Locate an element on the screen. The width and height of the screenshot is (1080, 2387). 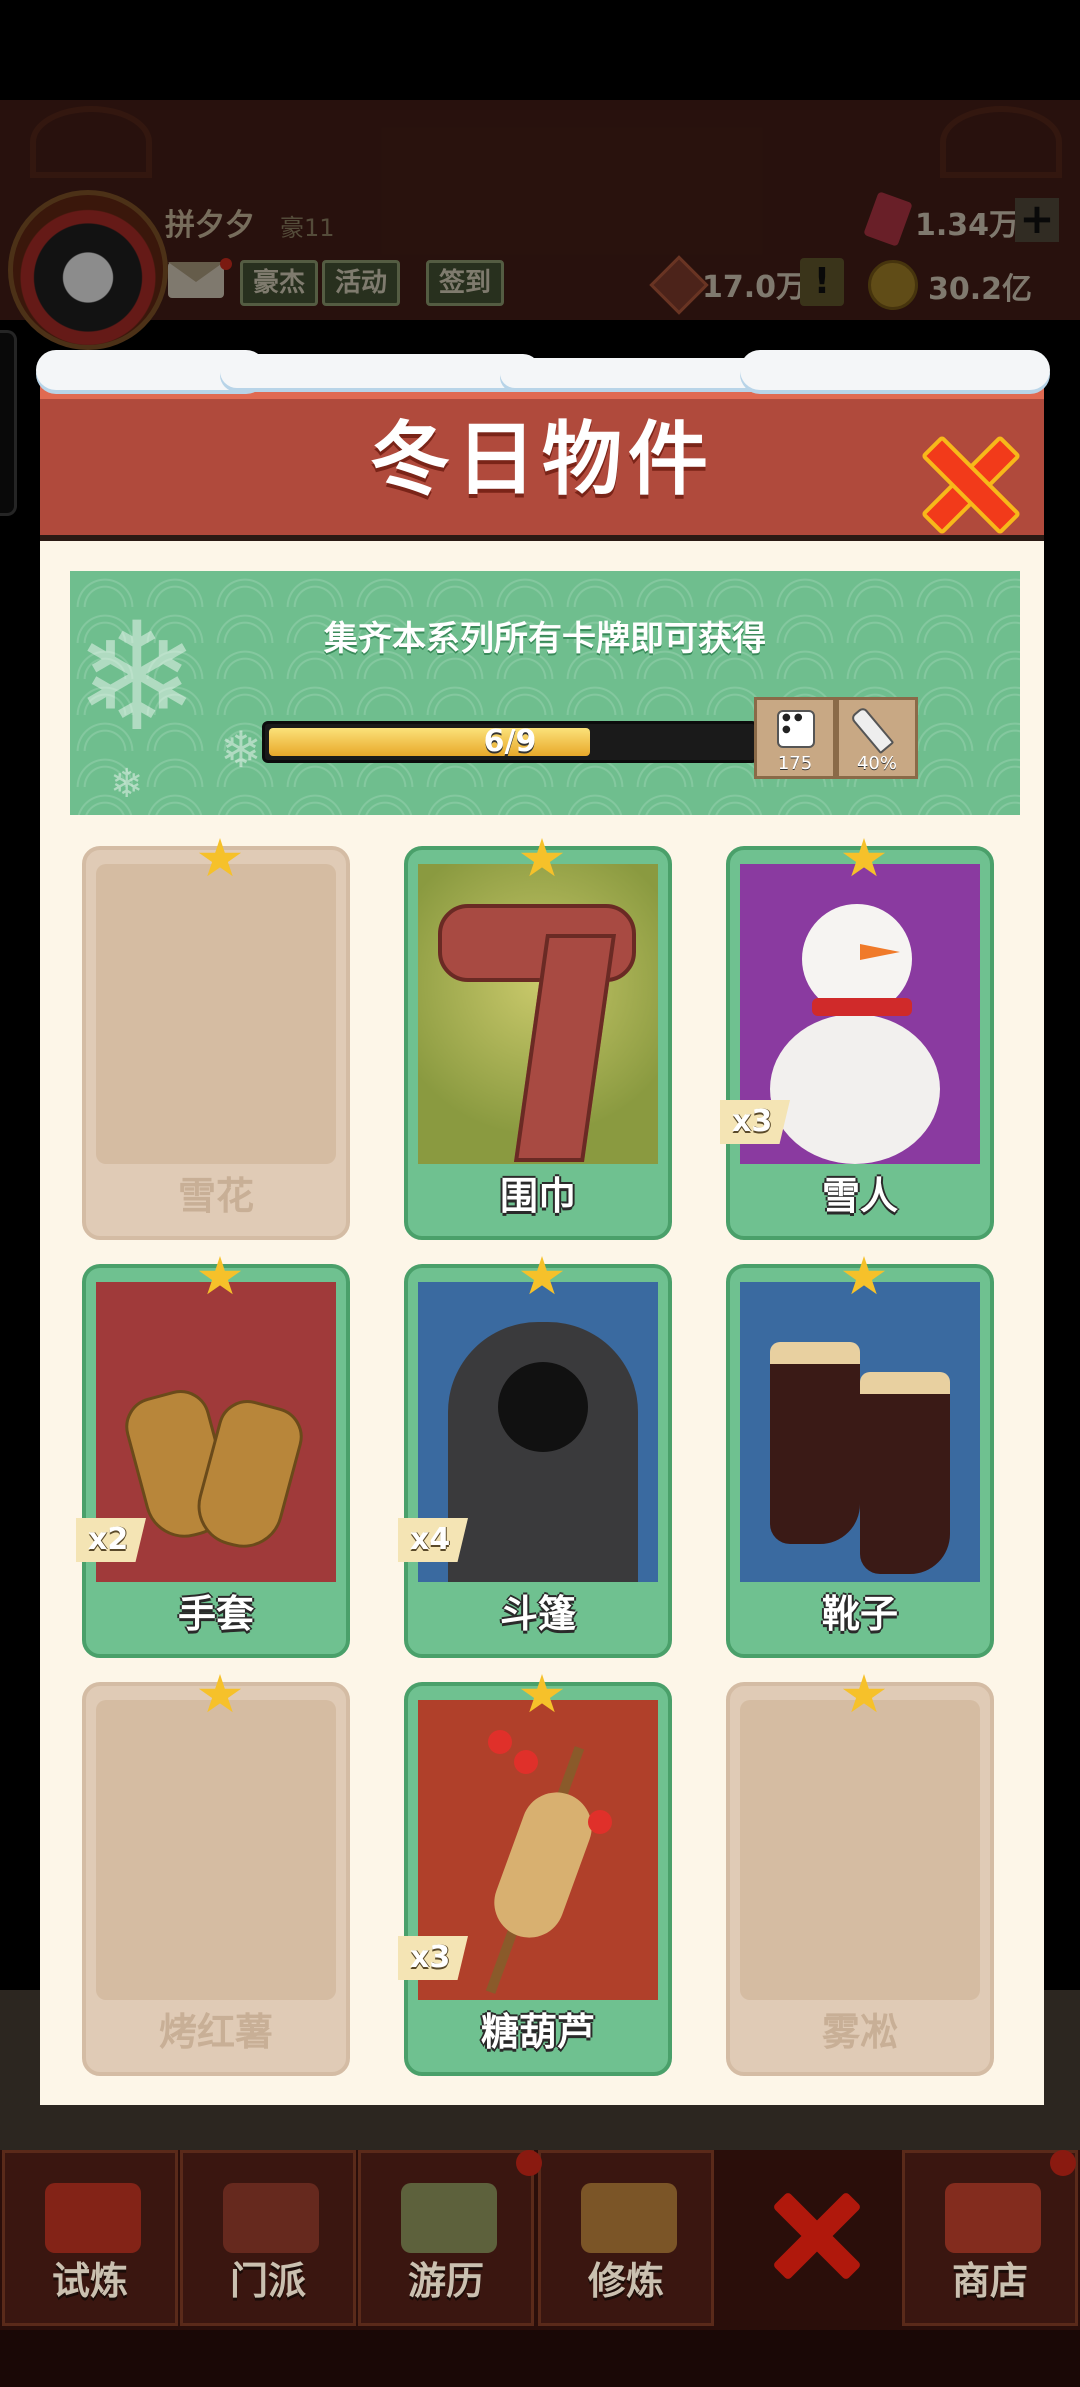
card-label: 靴子 is located at coordinates (859, 1614).